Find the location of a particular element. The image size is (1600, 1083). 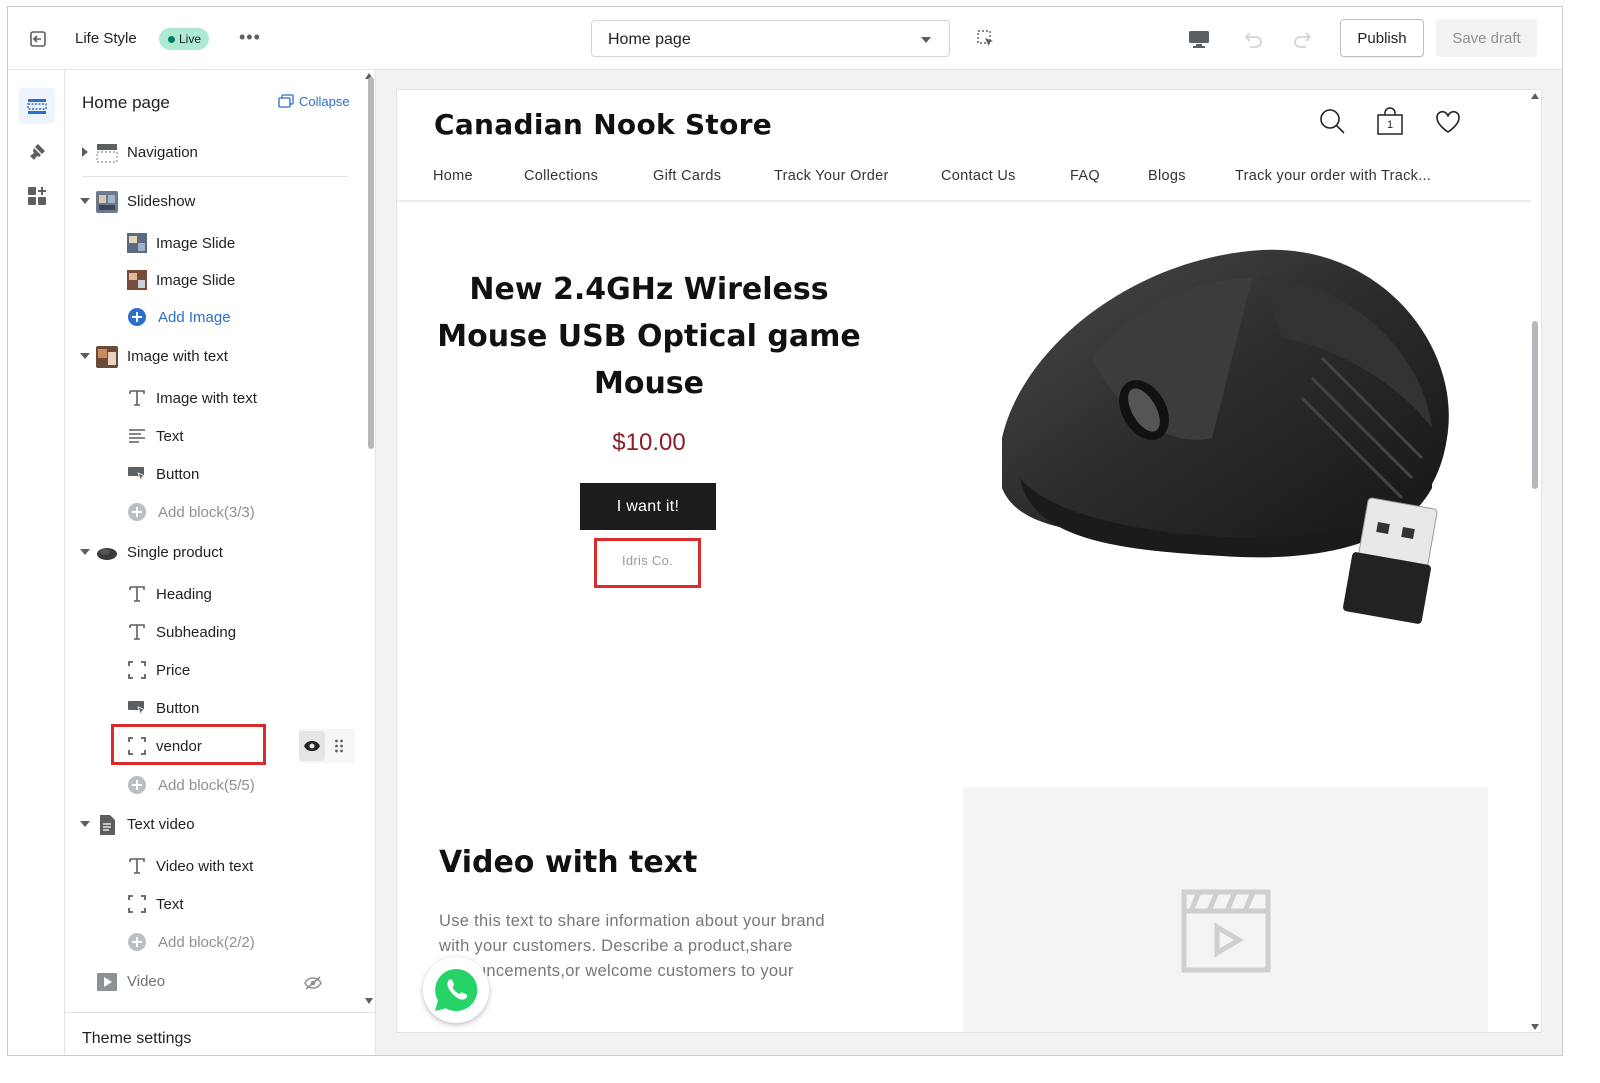

buy-button: I want it! is located at coordinates (648, 506).